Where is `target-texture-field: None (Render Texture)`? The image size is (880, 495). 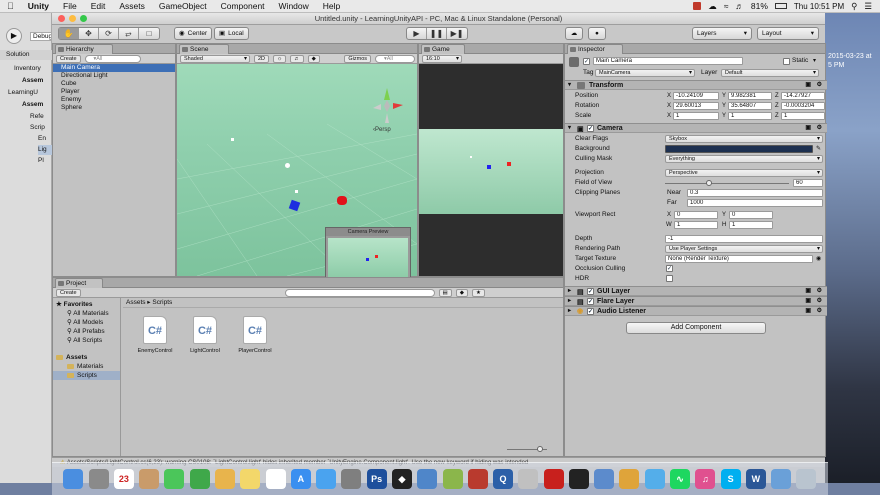 target-texture-field: None (Render Texture) is located at coordinates (739, 259).